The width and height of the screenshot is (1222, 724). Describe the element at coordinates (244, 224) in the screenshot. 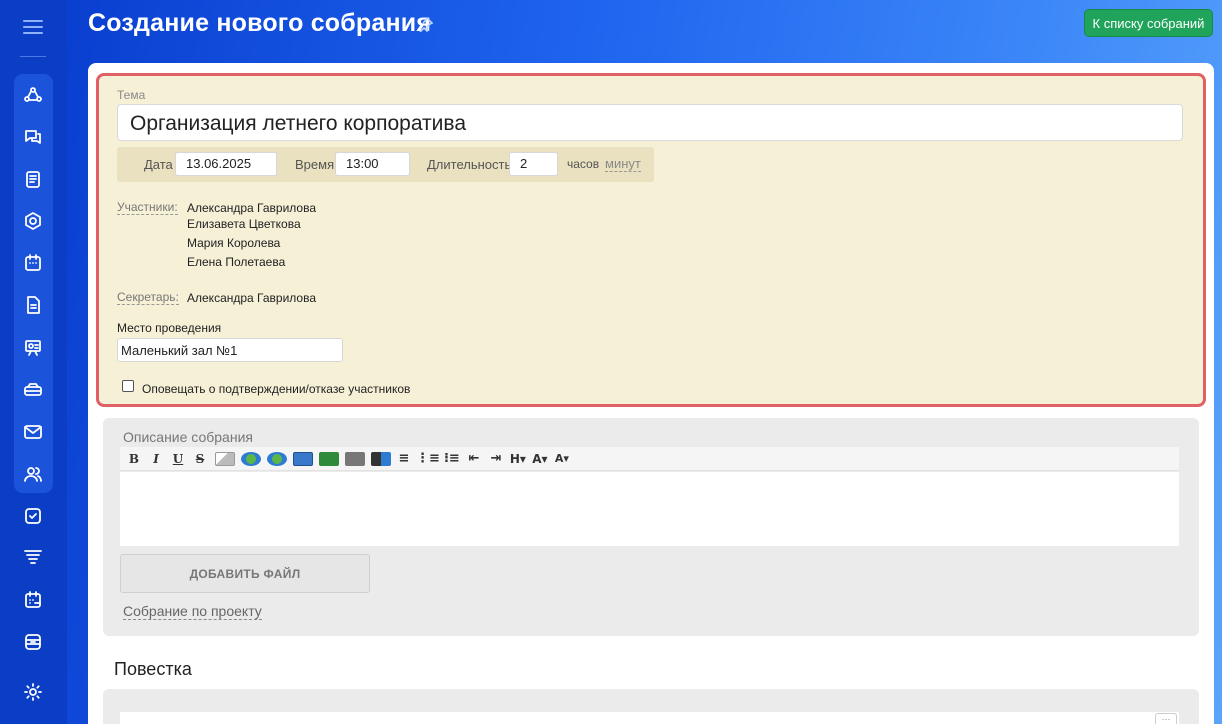

I see `participant-item: Елизавета Цветкова` at that location.